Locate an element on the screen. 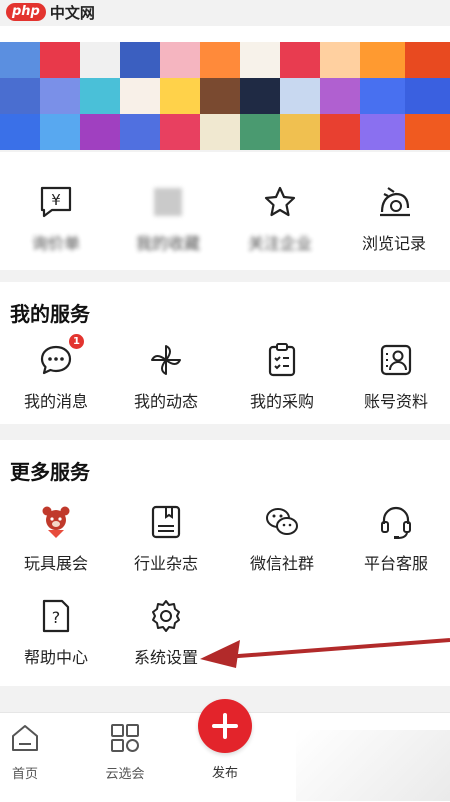  tab-label: 首页 is located at coordinates (24, 774).